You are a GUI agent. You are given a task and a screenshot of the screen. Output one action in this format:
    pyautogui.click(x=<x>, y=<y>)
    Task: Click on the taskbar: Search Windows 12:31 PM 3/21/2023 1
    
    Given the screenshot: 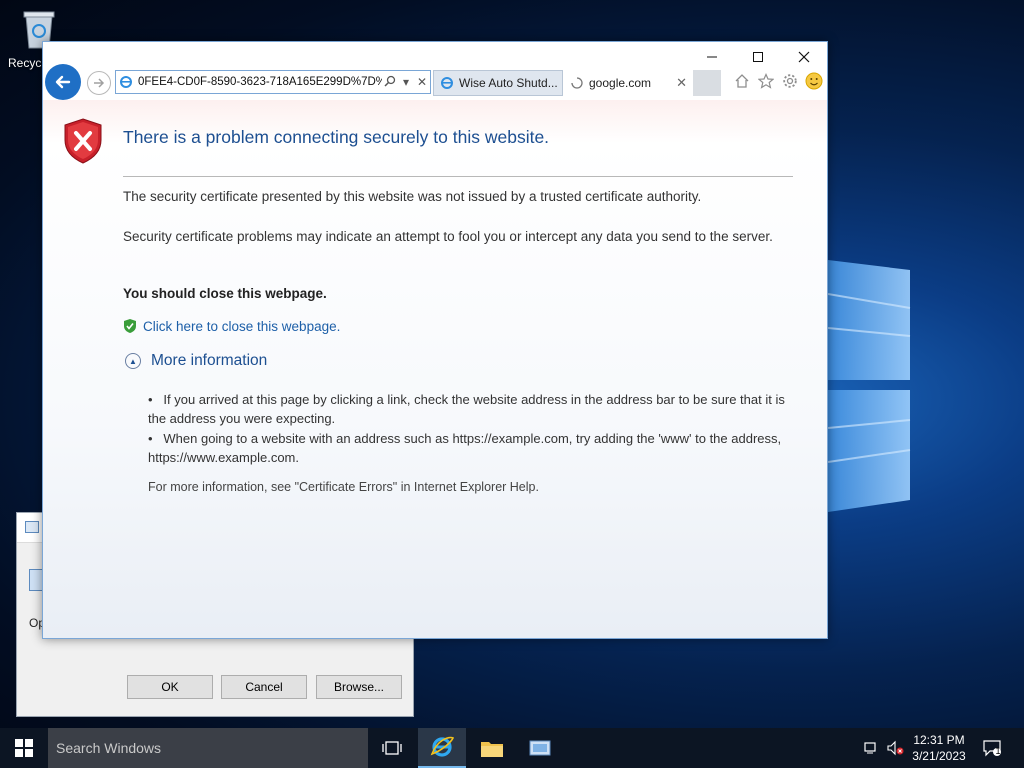 What is the action you would take?
    pyautogui.click(x=512, y=748)
    